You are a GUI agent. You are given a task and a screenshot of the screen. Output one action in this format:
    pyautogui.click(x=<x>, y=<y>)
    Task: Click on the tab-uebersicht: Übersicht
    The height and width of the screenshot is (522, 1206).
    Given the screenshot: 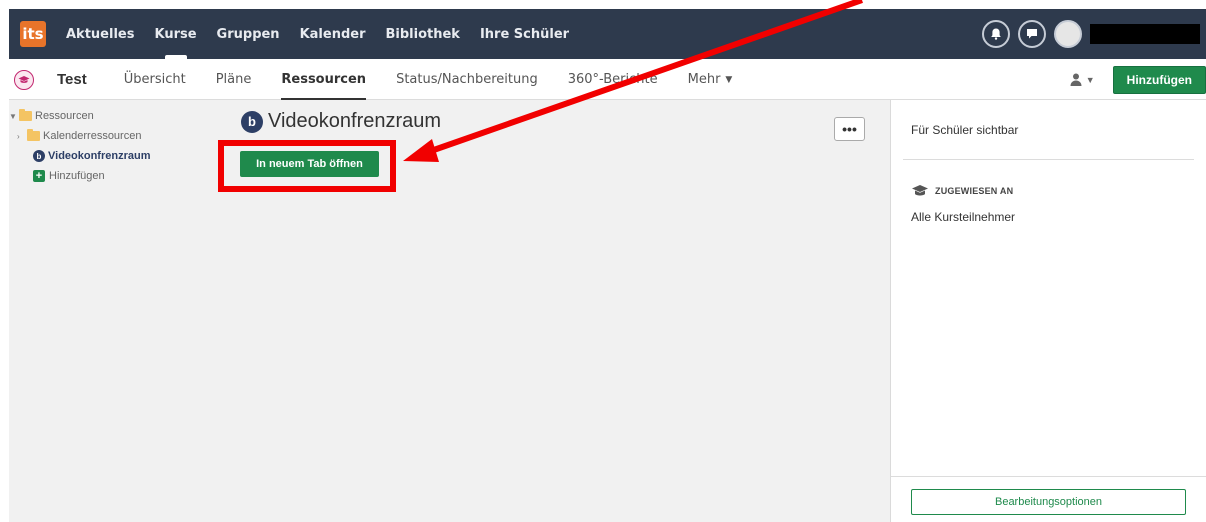 What is the action you would take?
    pyautogui.click(x=155, y=80)
    